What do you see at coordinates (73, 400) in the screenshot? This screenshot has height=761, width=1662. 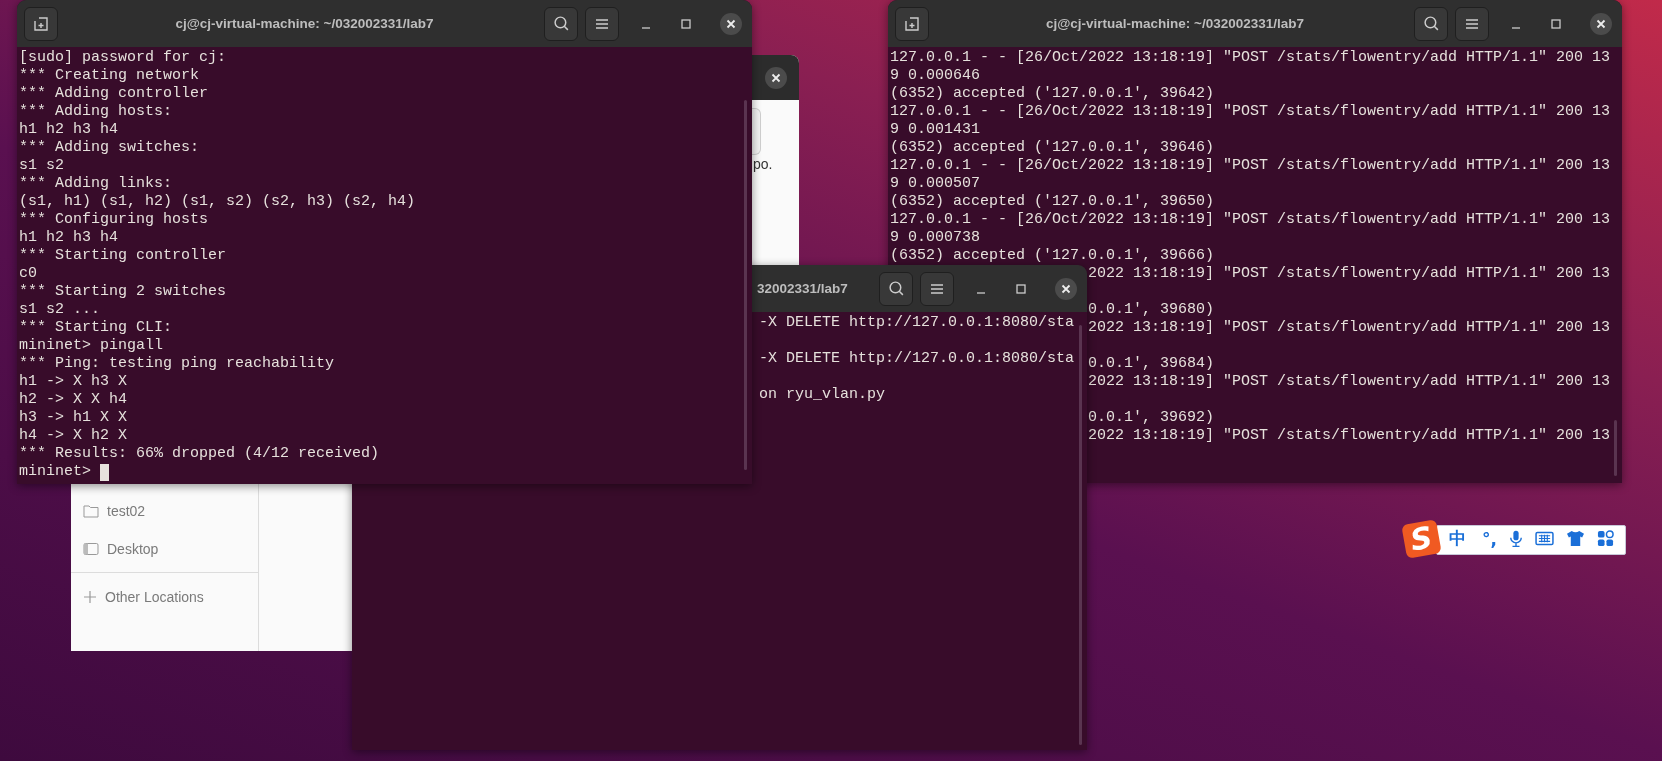 I see `terminal-line: h2 -> X X h4` at bounding box center [73, 400].